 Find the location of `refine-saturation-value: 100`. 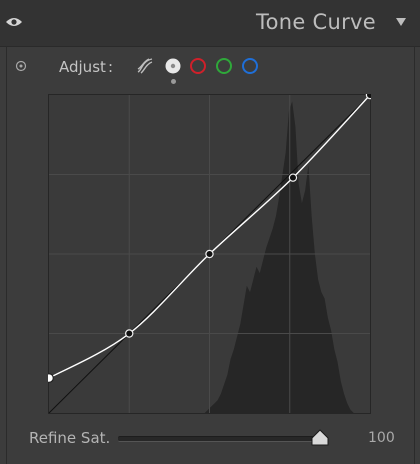

refine-saturation-value: 100 is located at coordinates (381, 438).